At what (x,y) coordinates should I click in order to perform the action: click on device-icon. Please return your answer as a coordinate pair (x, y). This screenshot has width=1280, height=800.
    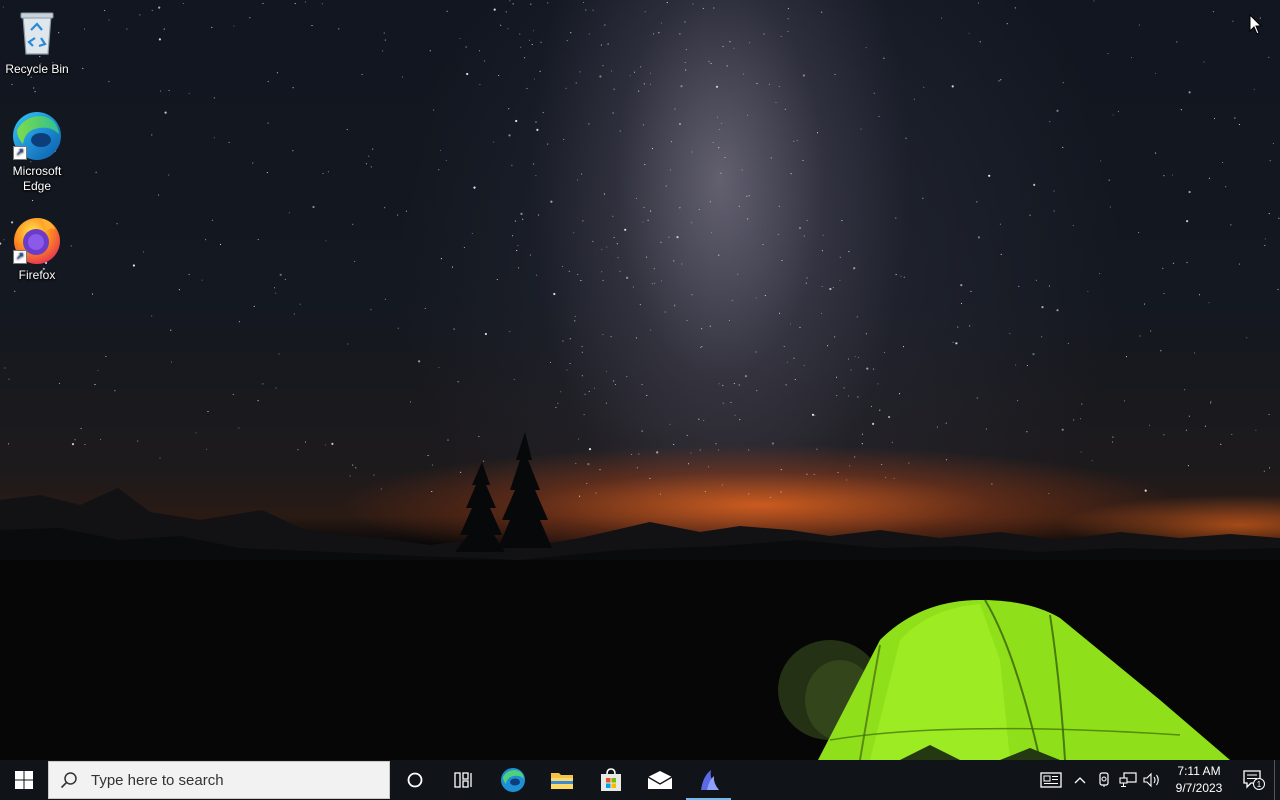
    Looking at the image, I should click on (1104, 779).